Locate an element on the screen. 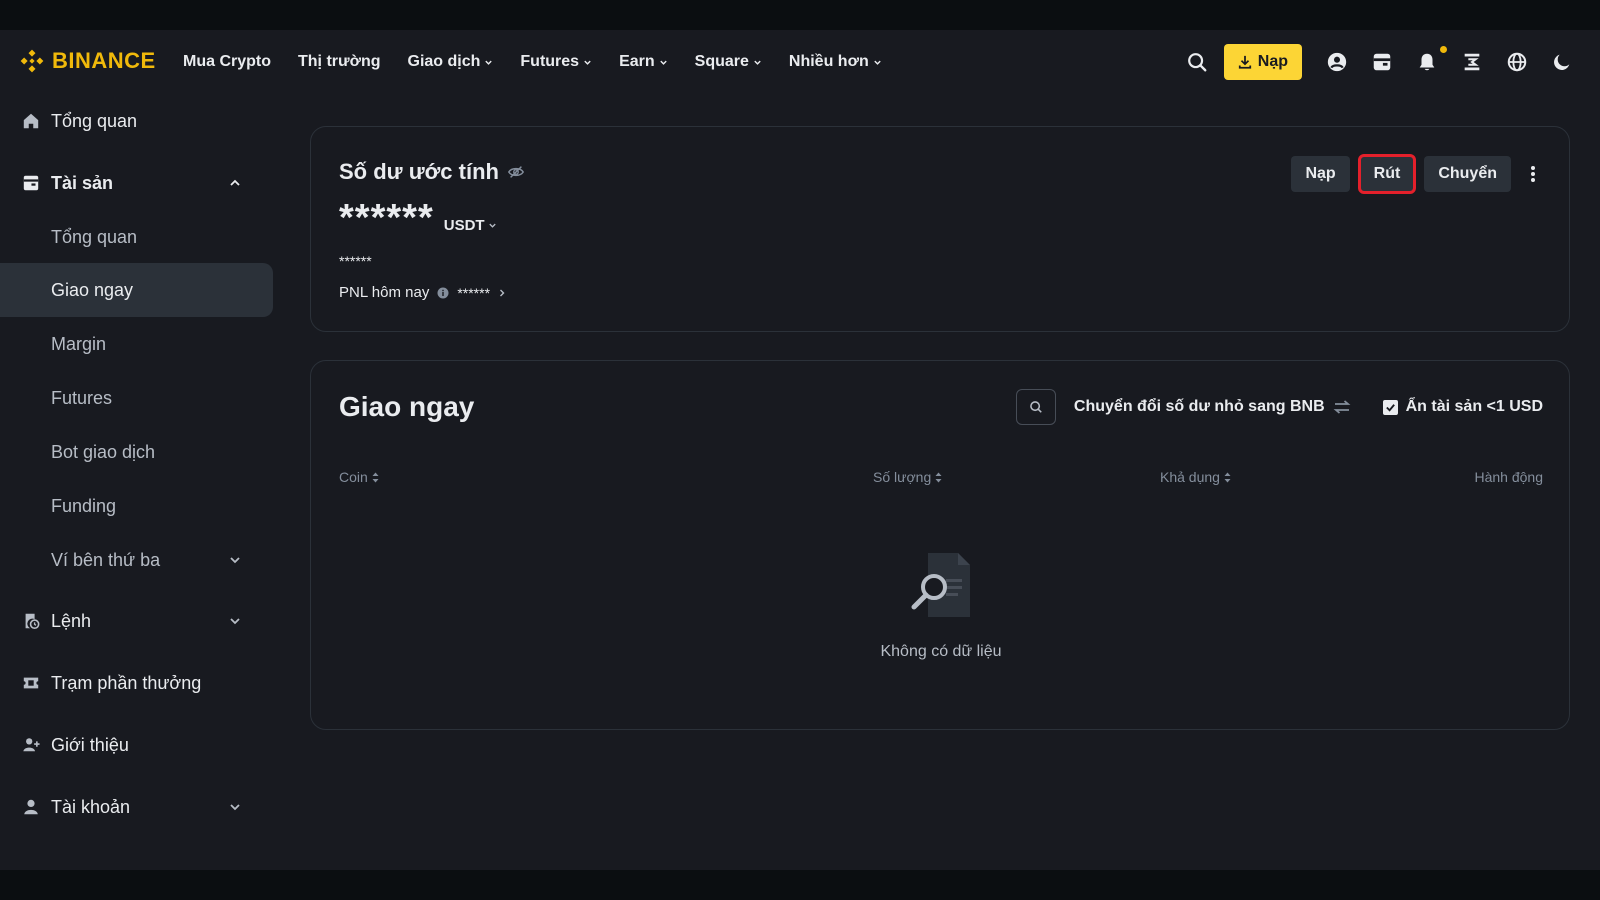 The image size is (1600, 900). transfer-button: Chuyển is located at coordinates (1467, 174).